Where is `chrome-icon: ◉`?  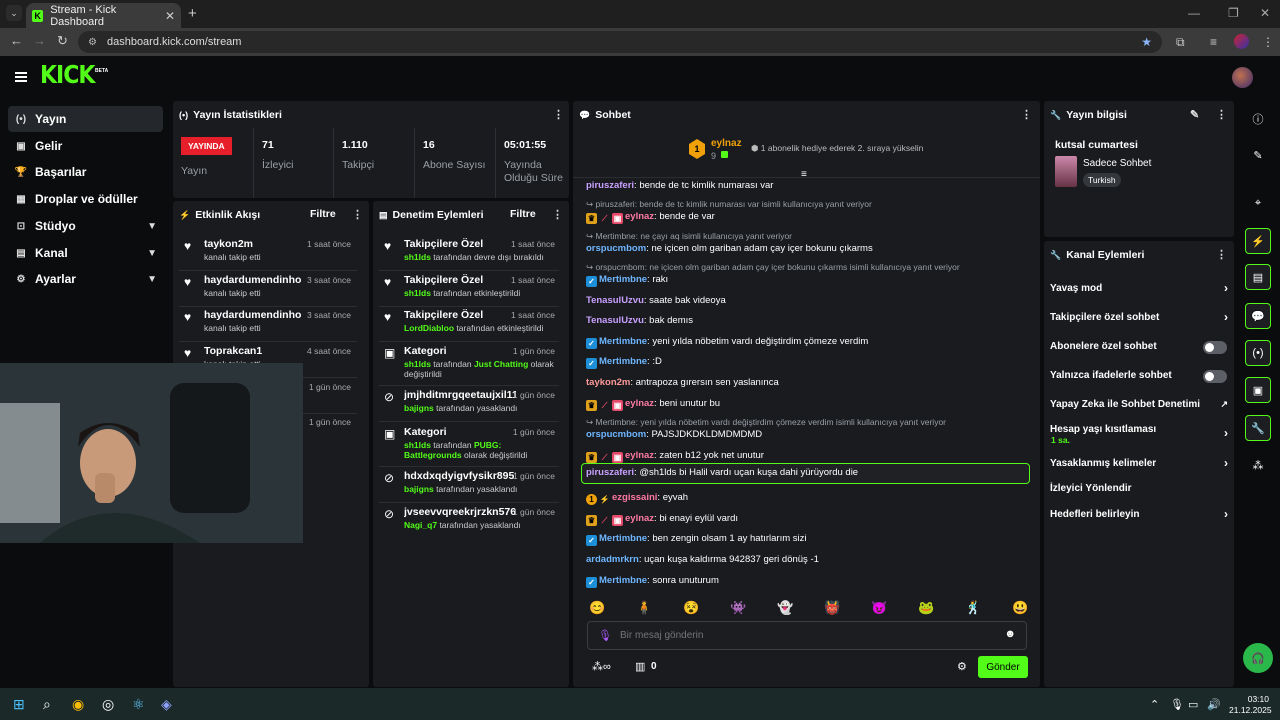 chrome-icon: ◉ is located at coordinates (78, 704).